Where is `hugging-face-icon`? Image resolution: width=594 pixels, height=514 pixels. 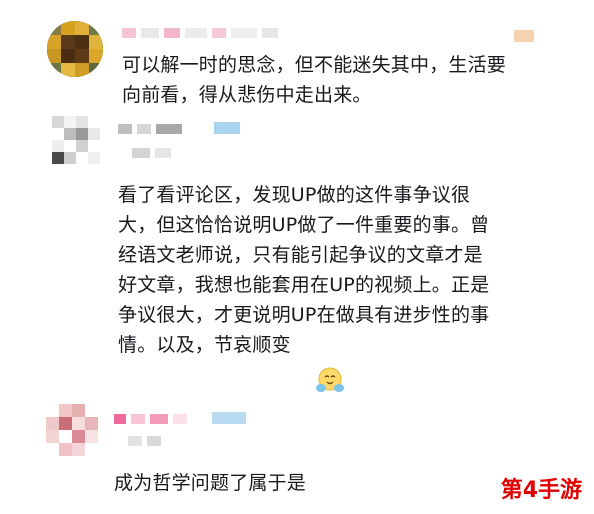 hugging-face-icon is located at coordinates (330, 380).